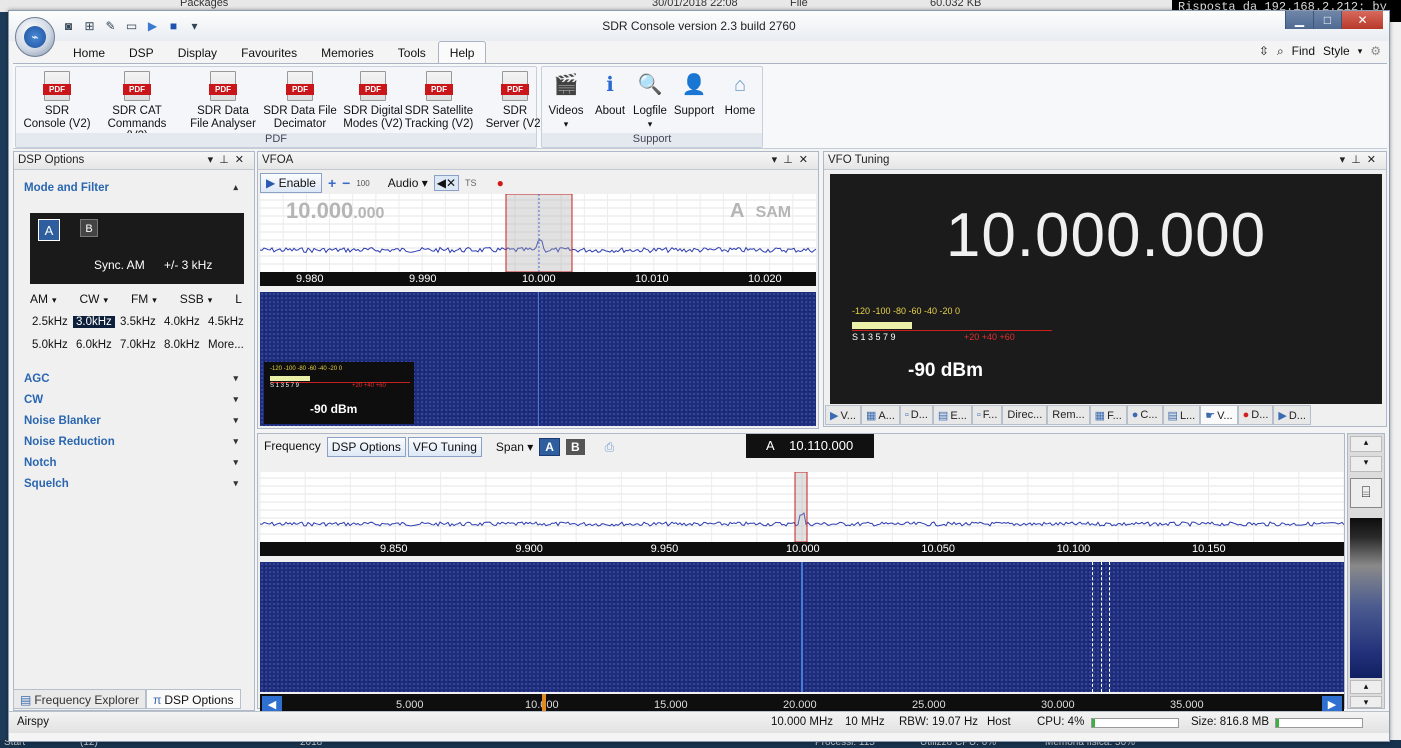 Image resolution: width=1401 pixels, height=748 pixels. I want to click on pdf-button-4: SDR DigitalModes (V2), so click(373, 100).